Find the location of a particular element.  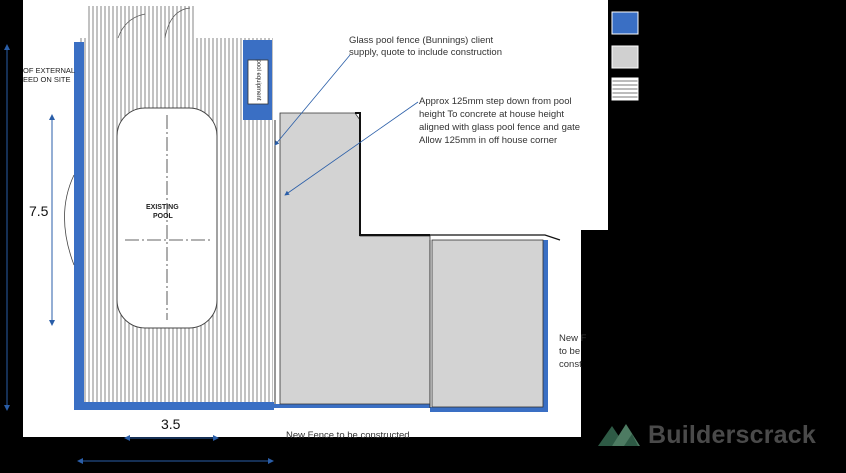

builderscrack-wordmark: Builderscrack is located at coordinates (732, 435).